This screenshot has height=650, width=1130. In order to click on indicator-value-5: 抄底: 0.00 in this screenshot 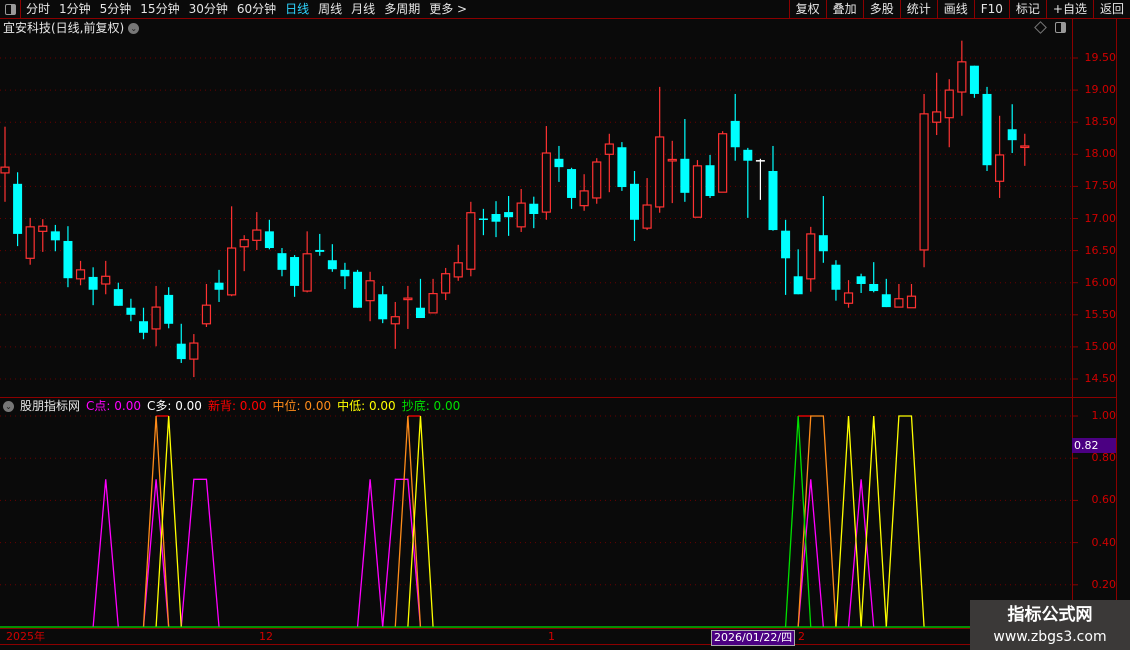, I will do `click(431, 406)`.